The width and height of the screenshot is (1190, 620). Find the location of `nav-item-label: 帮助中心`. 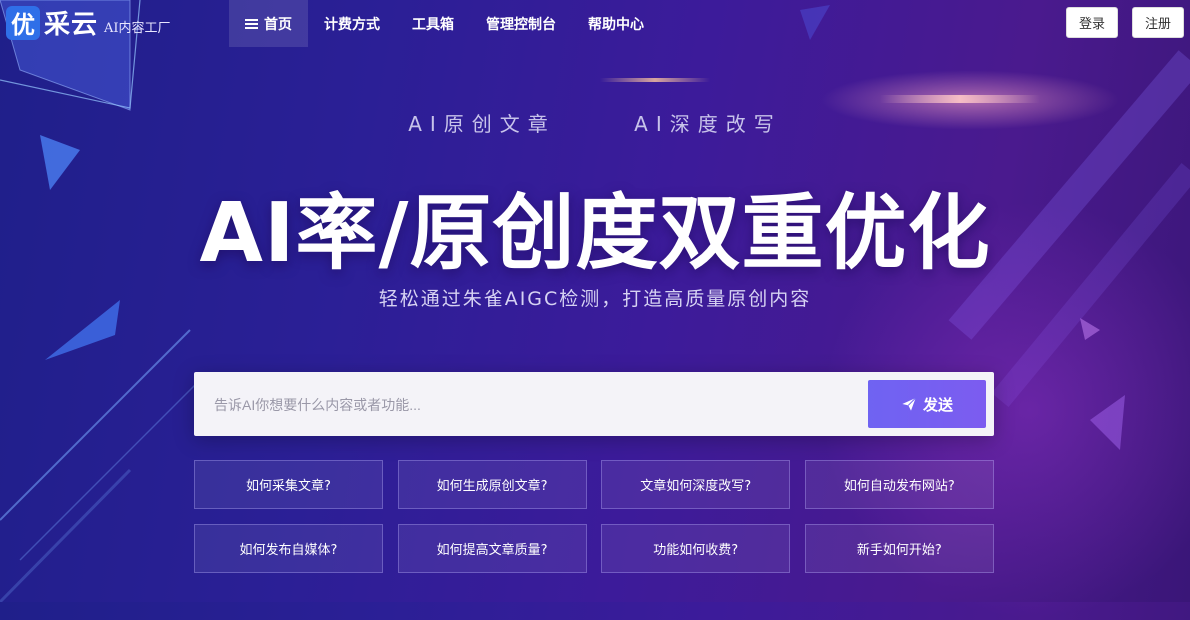

nav-item-label: 帮助中心 is located at coordinates (616, 24).